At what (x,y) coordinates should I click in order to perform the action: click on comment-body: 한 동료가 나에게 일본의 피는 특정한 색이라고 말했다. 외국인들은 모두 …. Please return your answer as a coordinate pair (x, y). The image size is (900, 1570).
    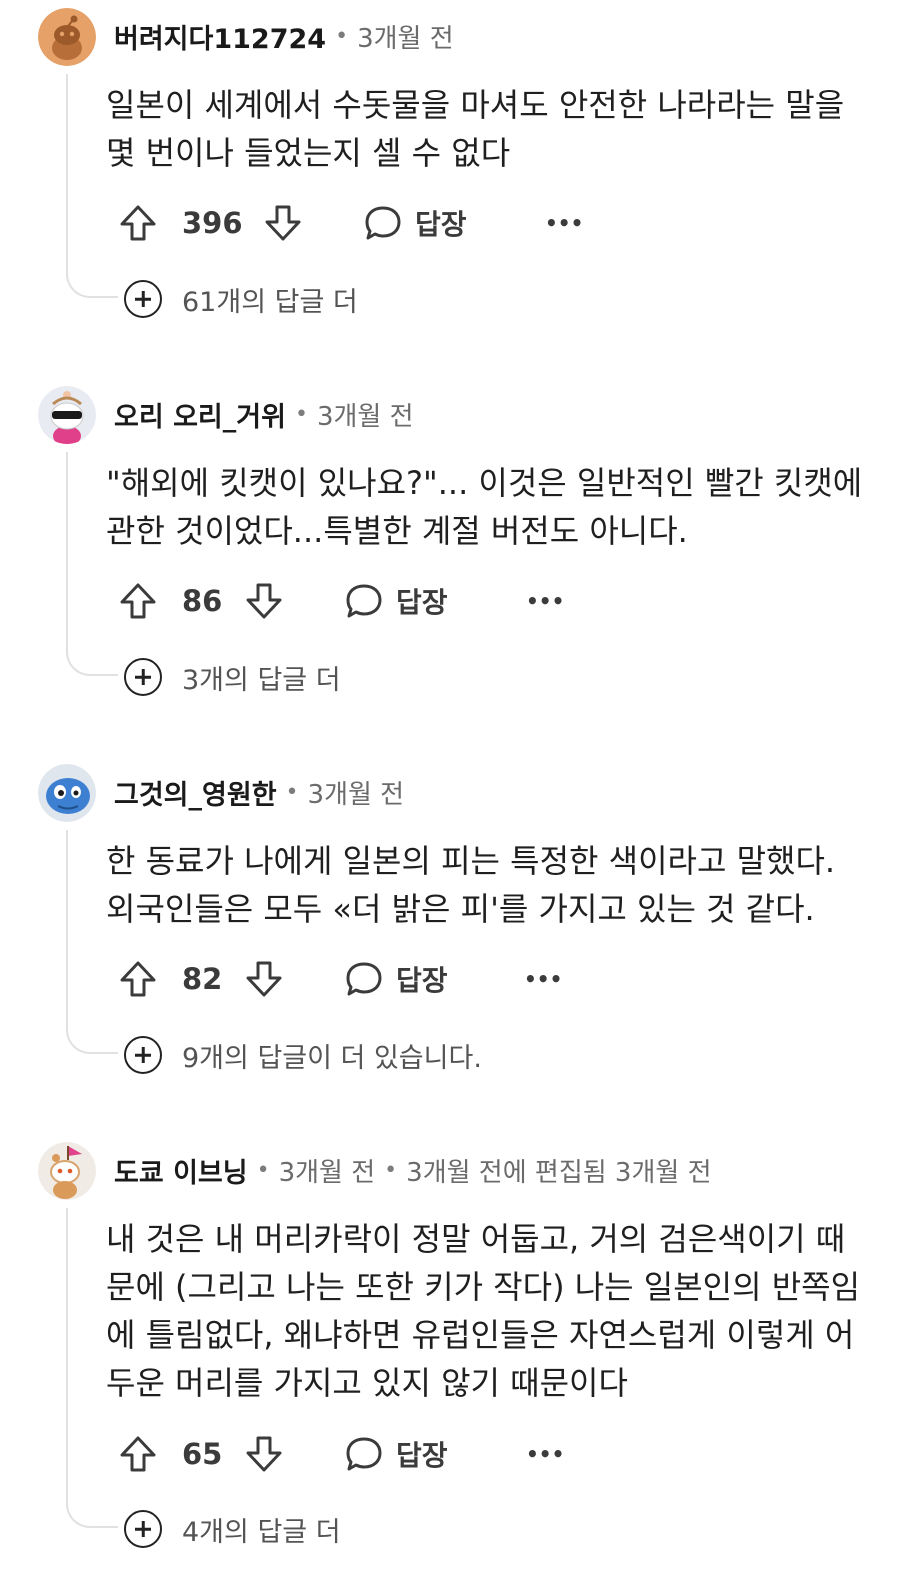
    Looking at the image, I should click on (486, 885).